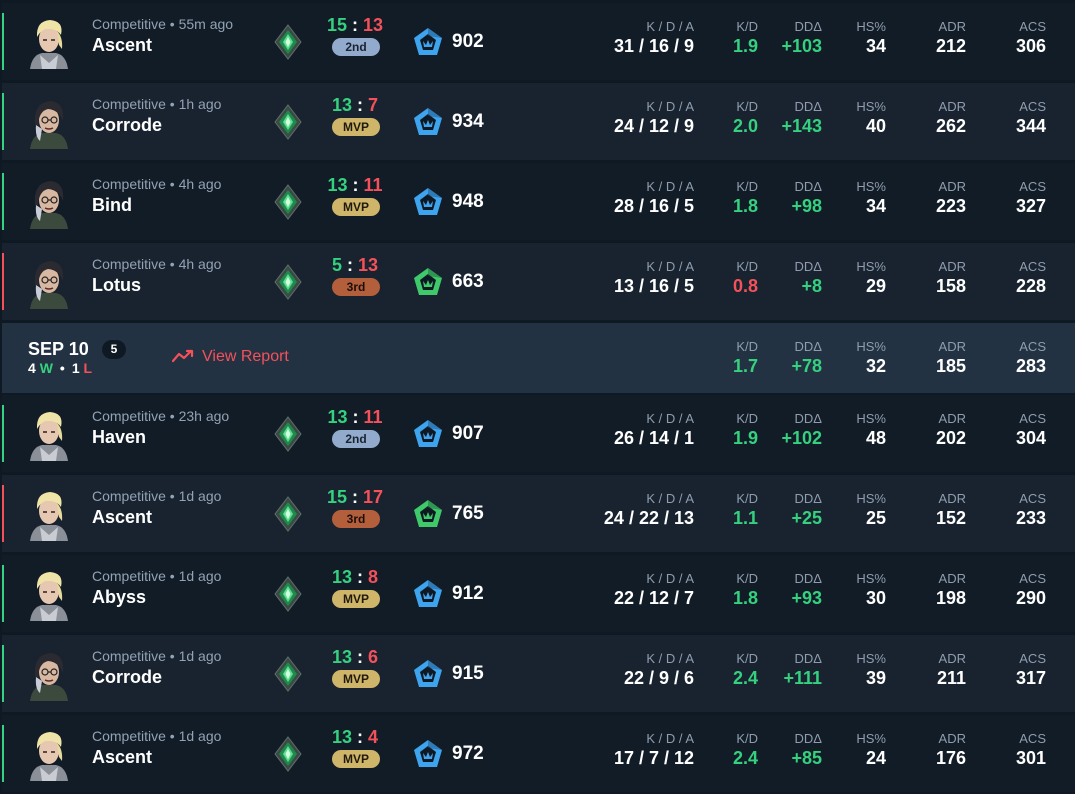 This screenshot has height=794, width=1075. Describe the element at coordinates (950, 438) in the screenshot. I see `adr-value: 202` at that location.